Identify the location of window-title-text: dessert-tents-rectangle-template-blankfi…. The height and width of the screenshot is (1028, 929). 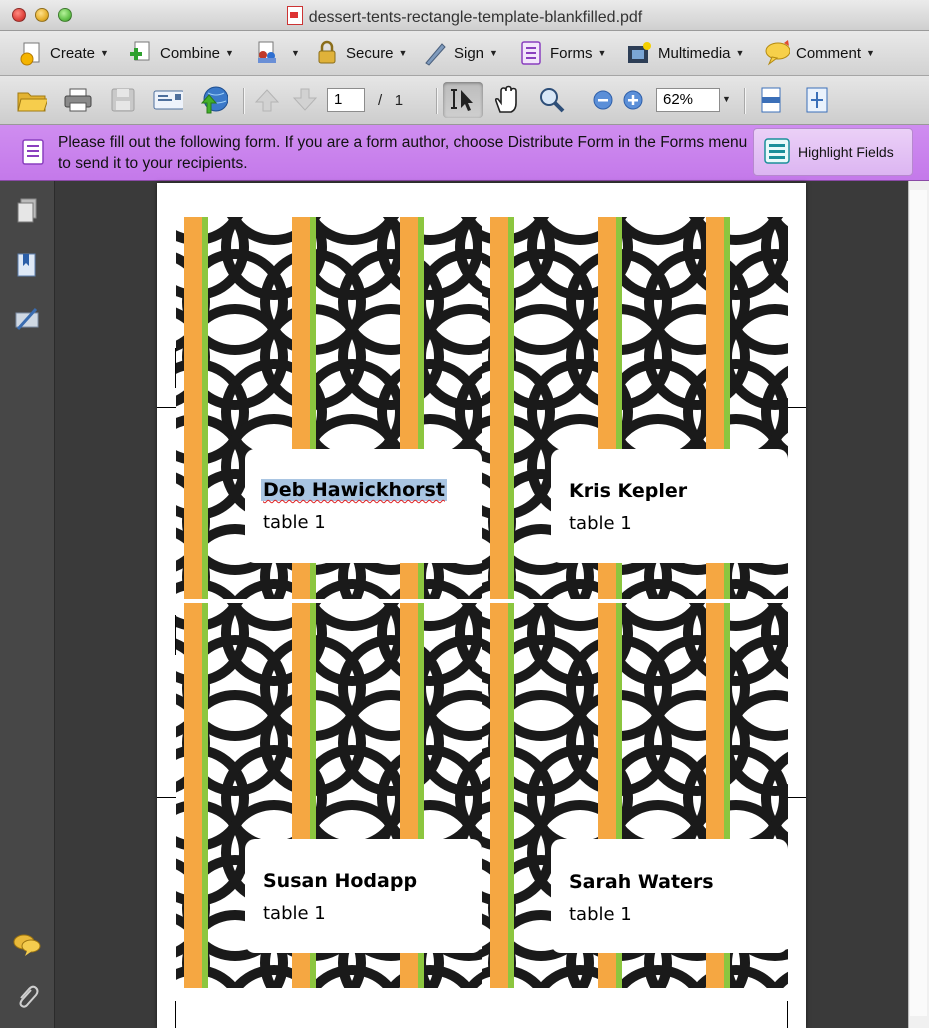
(475, 17).